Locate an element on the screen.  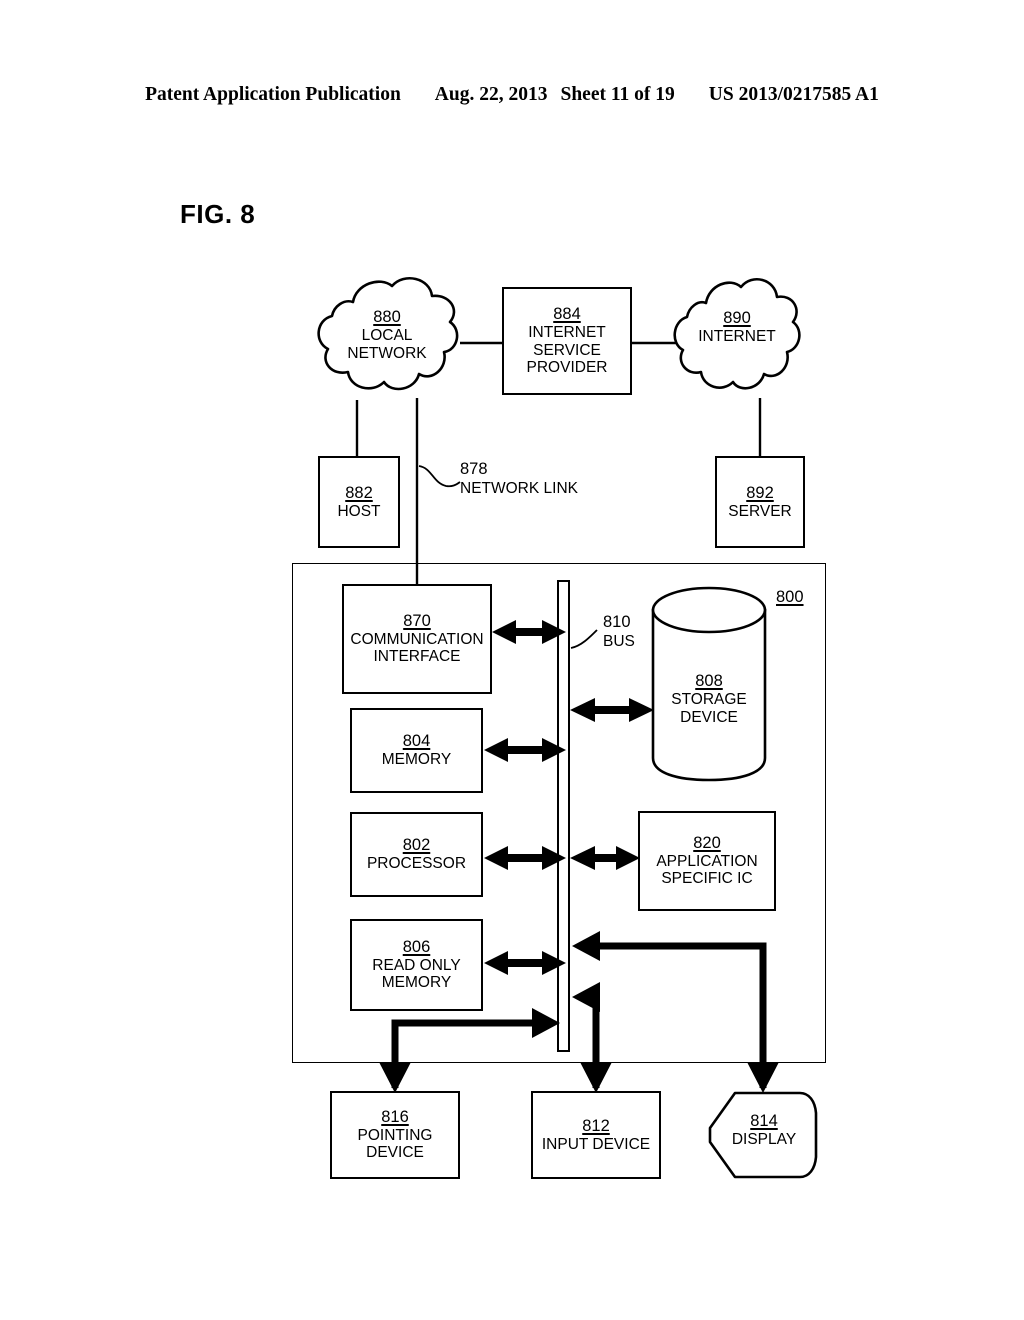
header-doc-number: US 2013/0217585 A1 is located at coordinates (793, 94).